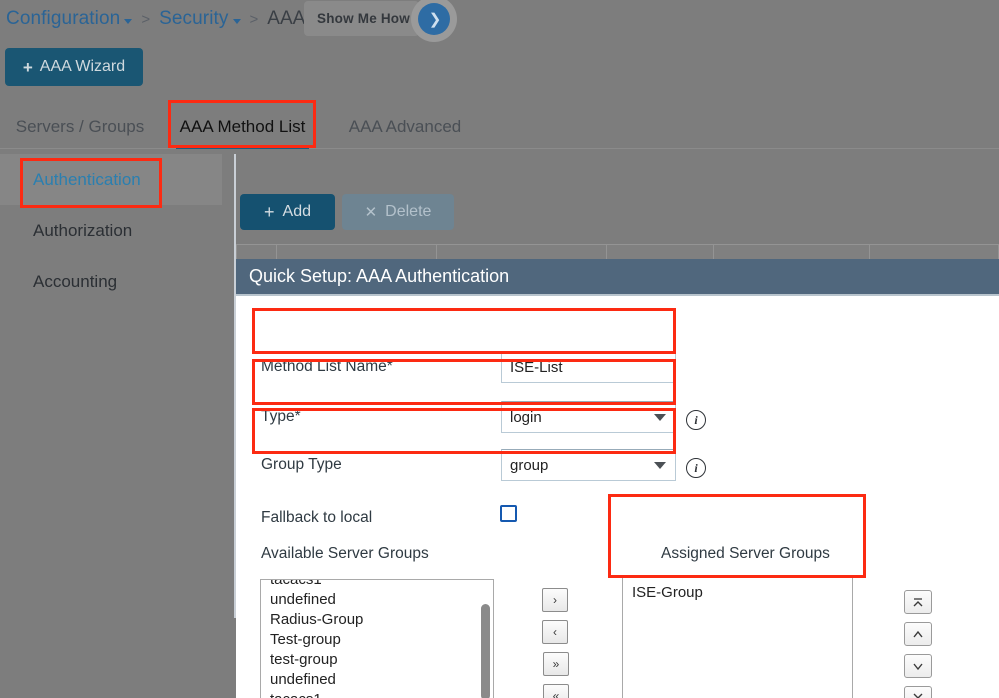  What do you see at coordinates (588, 465) in the screenshot?
I see `group-type-select: group` at bounding box center [588, 465].